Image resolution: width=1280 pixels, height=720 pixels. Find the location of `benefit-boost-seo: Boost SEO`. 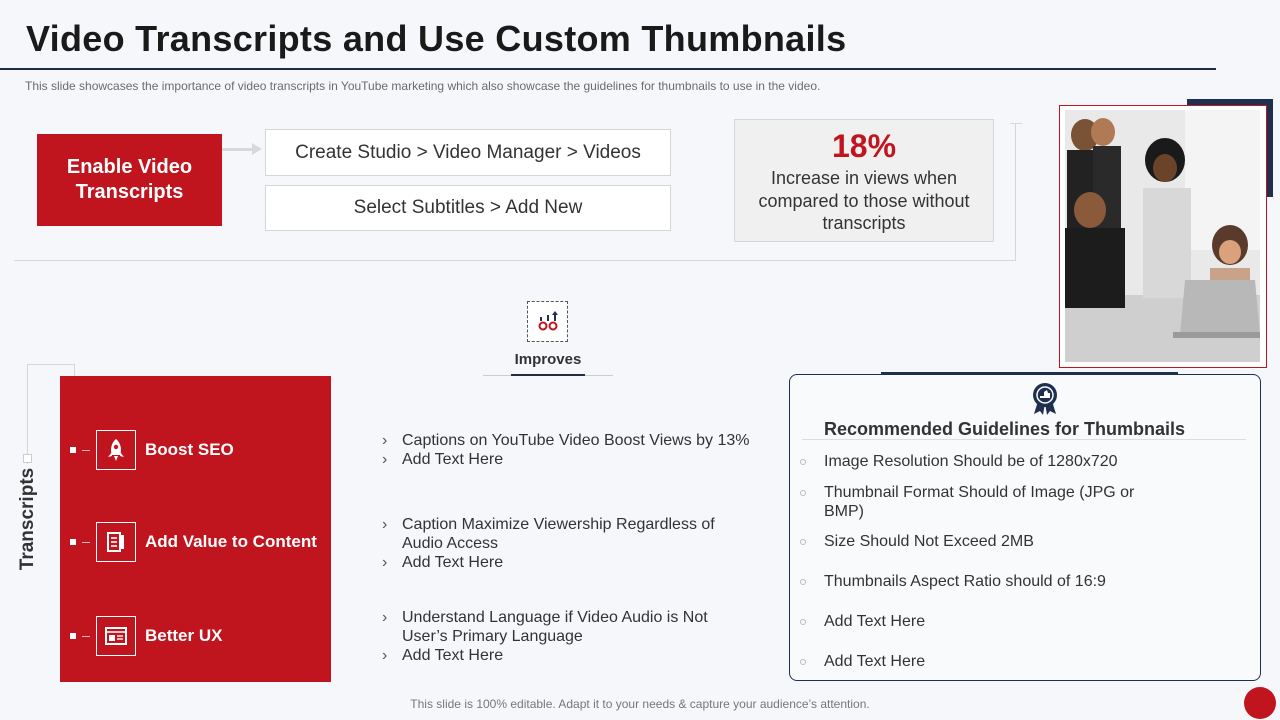

benefit-boost-seo: Boost SEO is located at coordinates (152, 450).